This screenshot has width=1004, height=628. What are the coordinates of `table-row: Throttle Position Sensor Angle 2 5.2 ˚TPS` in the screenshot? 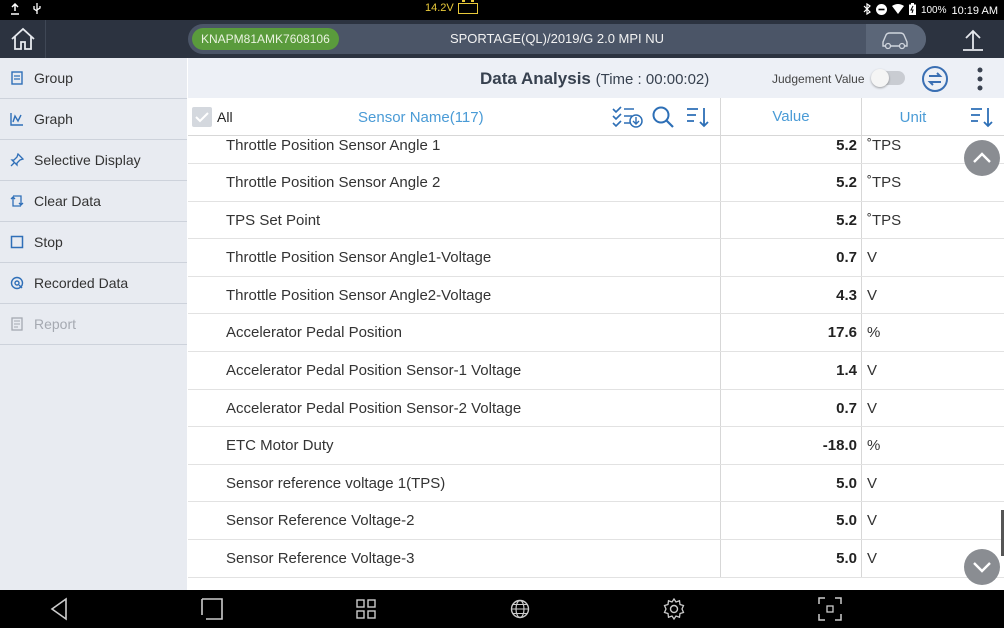 It's located at (596, 183).